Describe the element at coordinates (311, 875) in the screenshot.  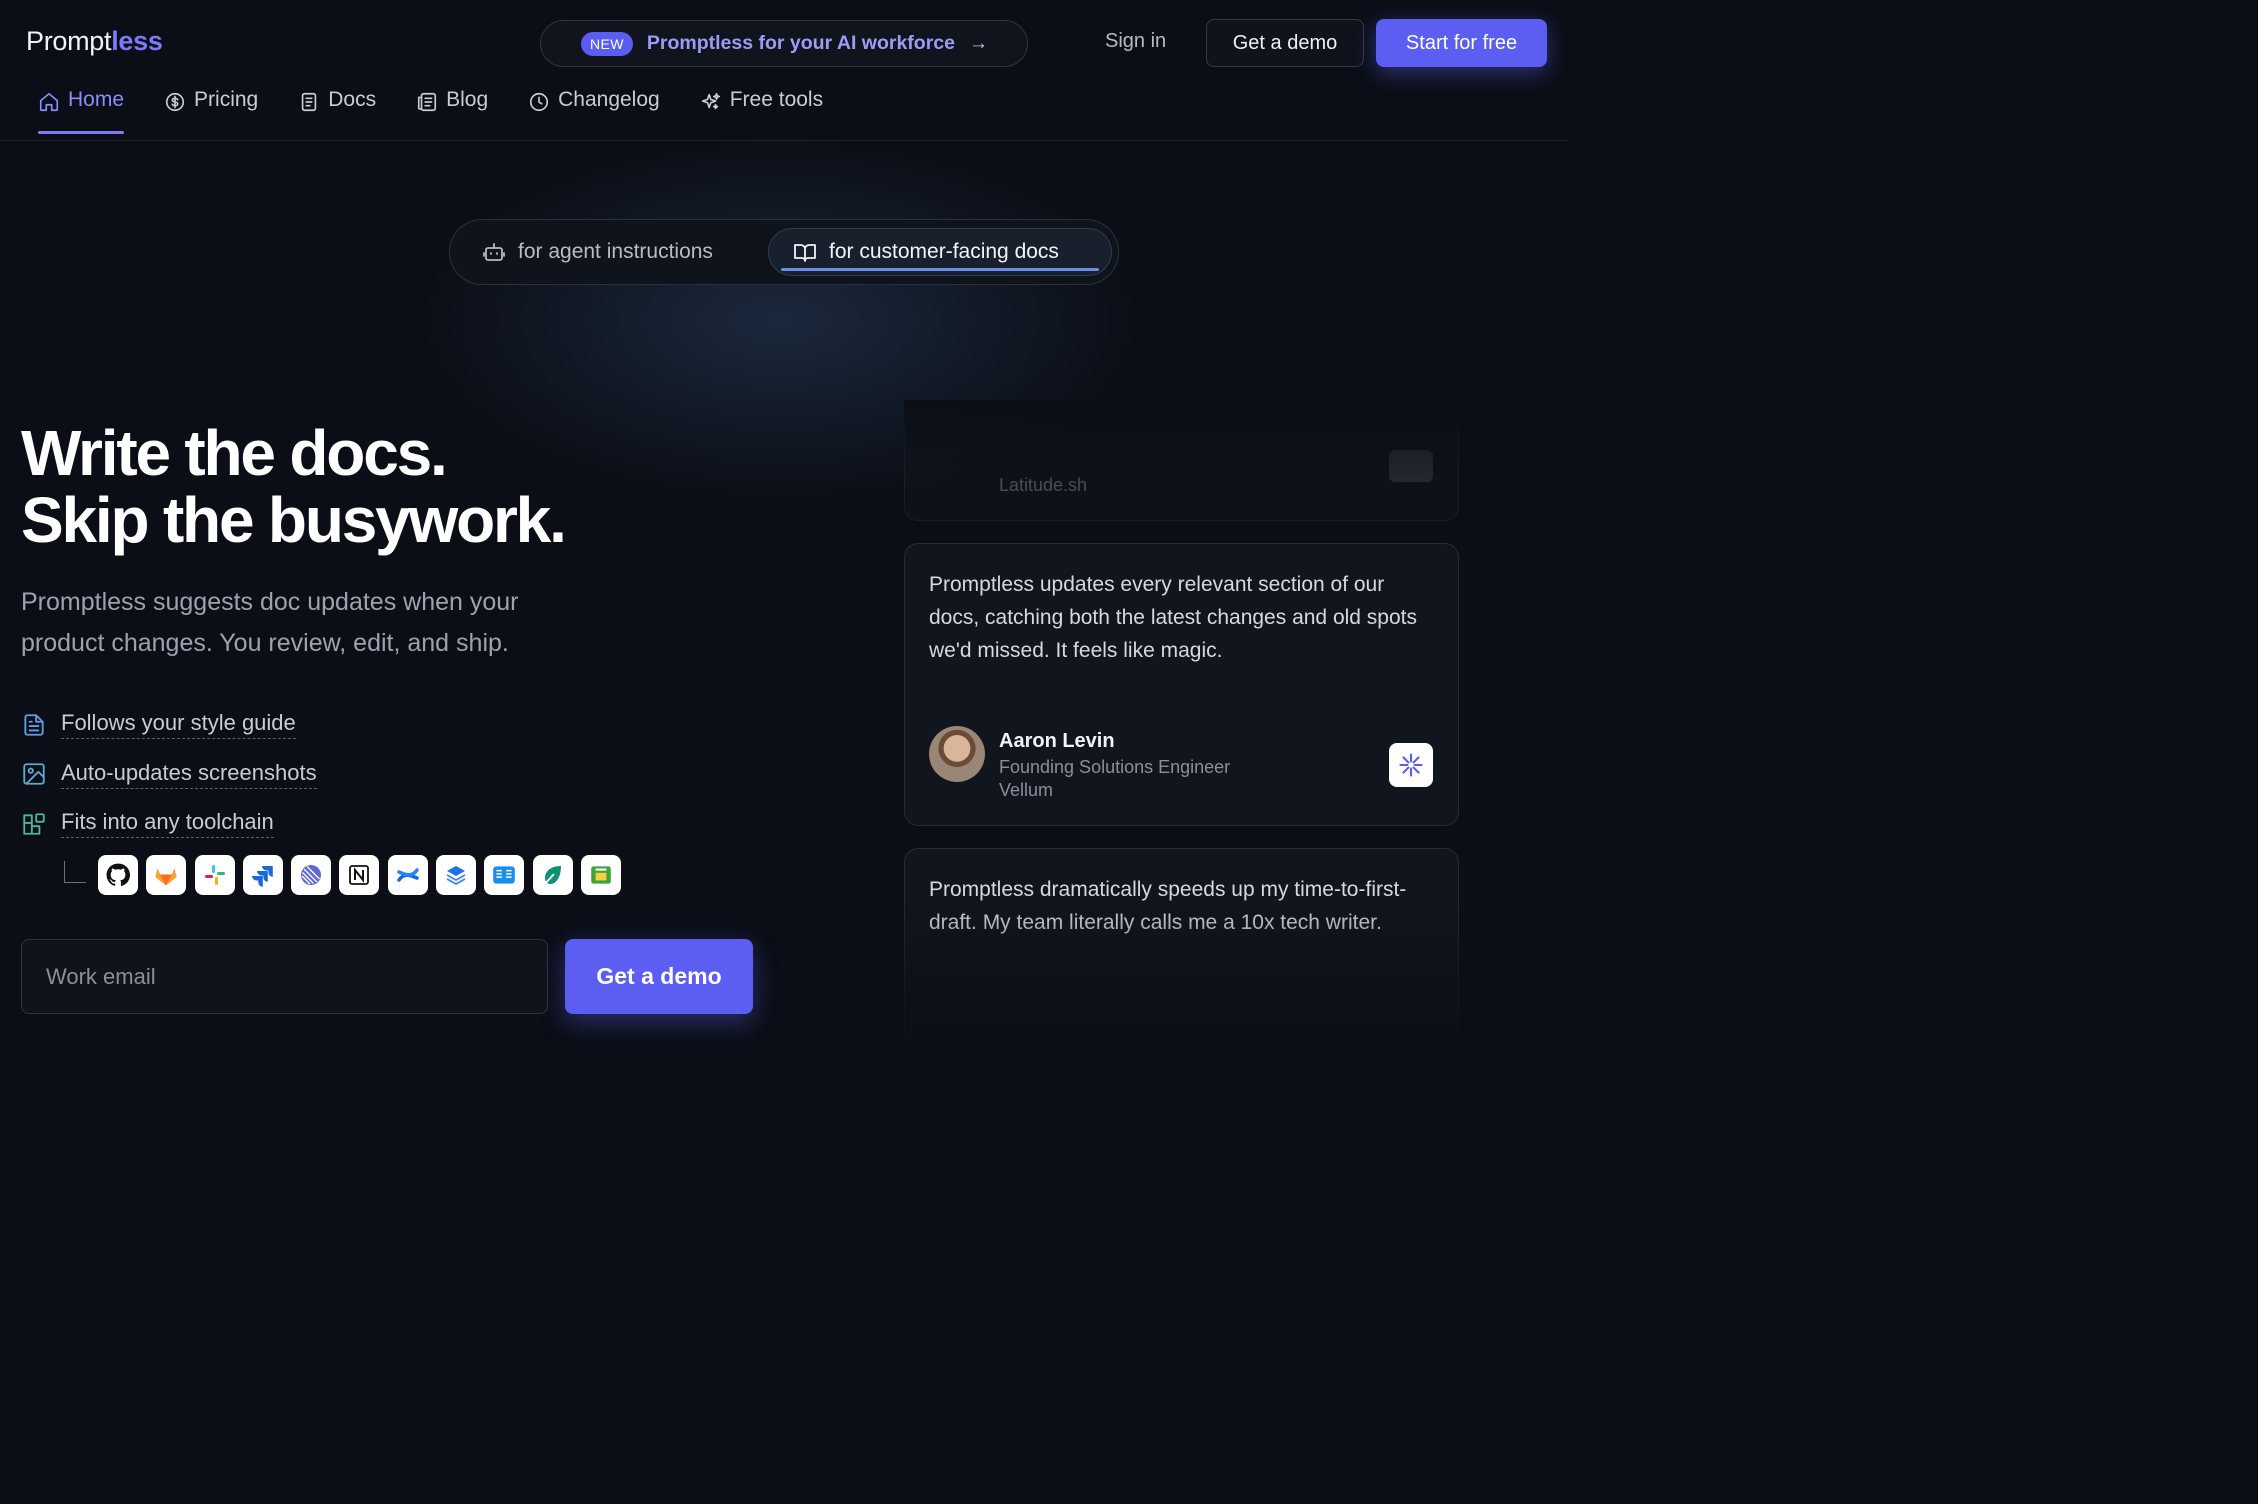
I see `linear-icon` at that location.